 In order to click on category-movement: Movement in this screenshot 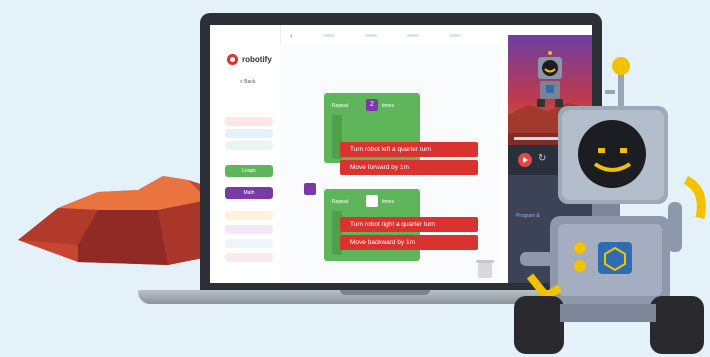, I will do `click(249, 107)`.